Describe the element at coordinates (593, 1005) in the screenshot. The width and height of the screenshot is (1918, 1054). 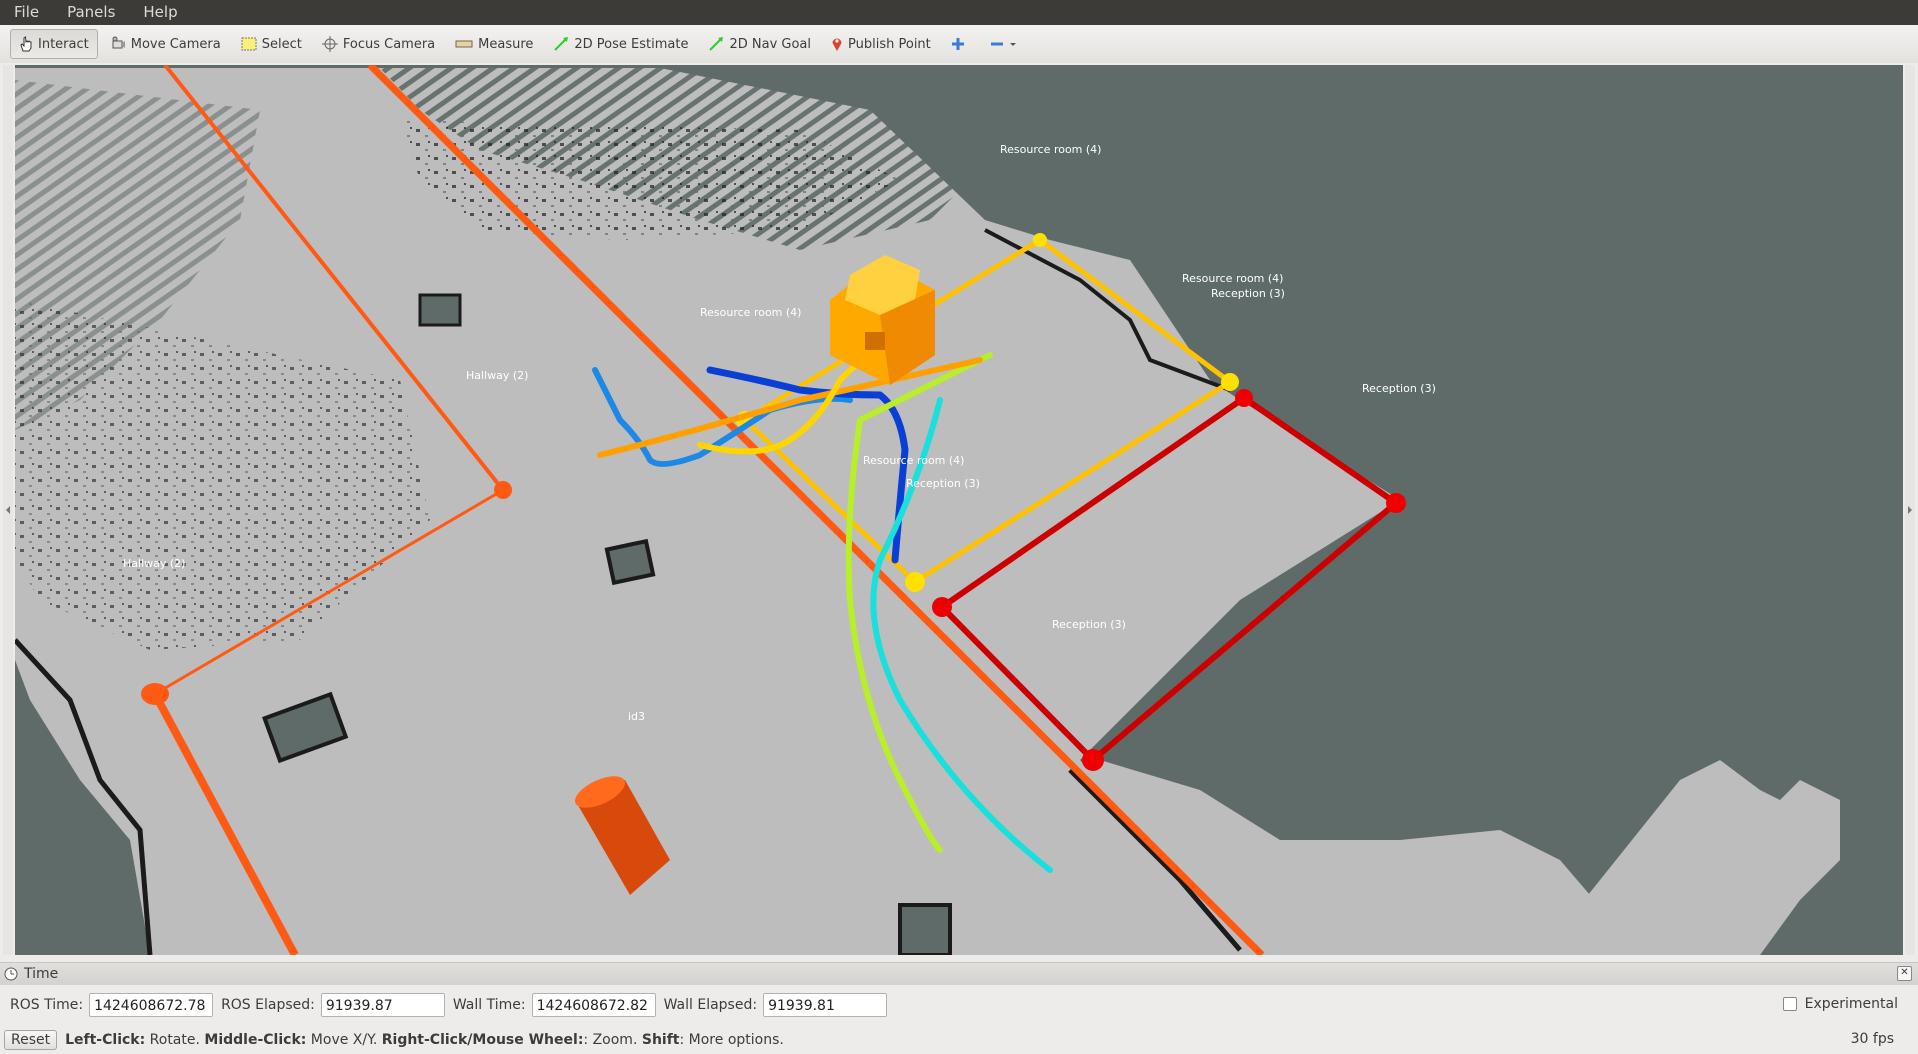
I see `wall-time-field: 1424608672.82` at that location.